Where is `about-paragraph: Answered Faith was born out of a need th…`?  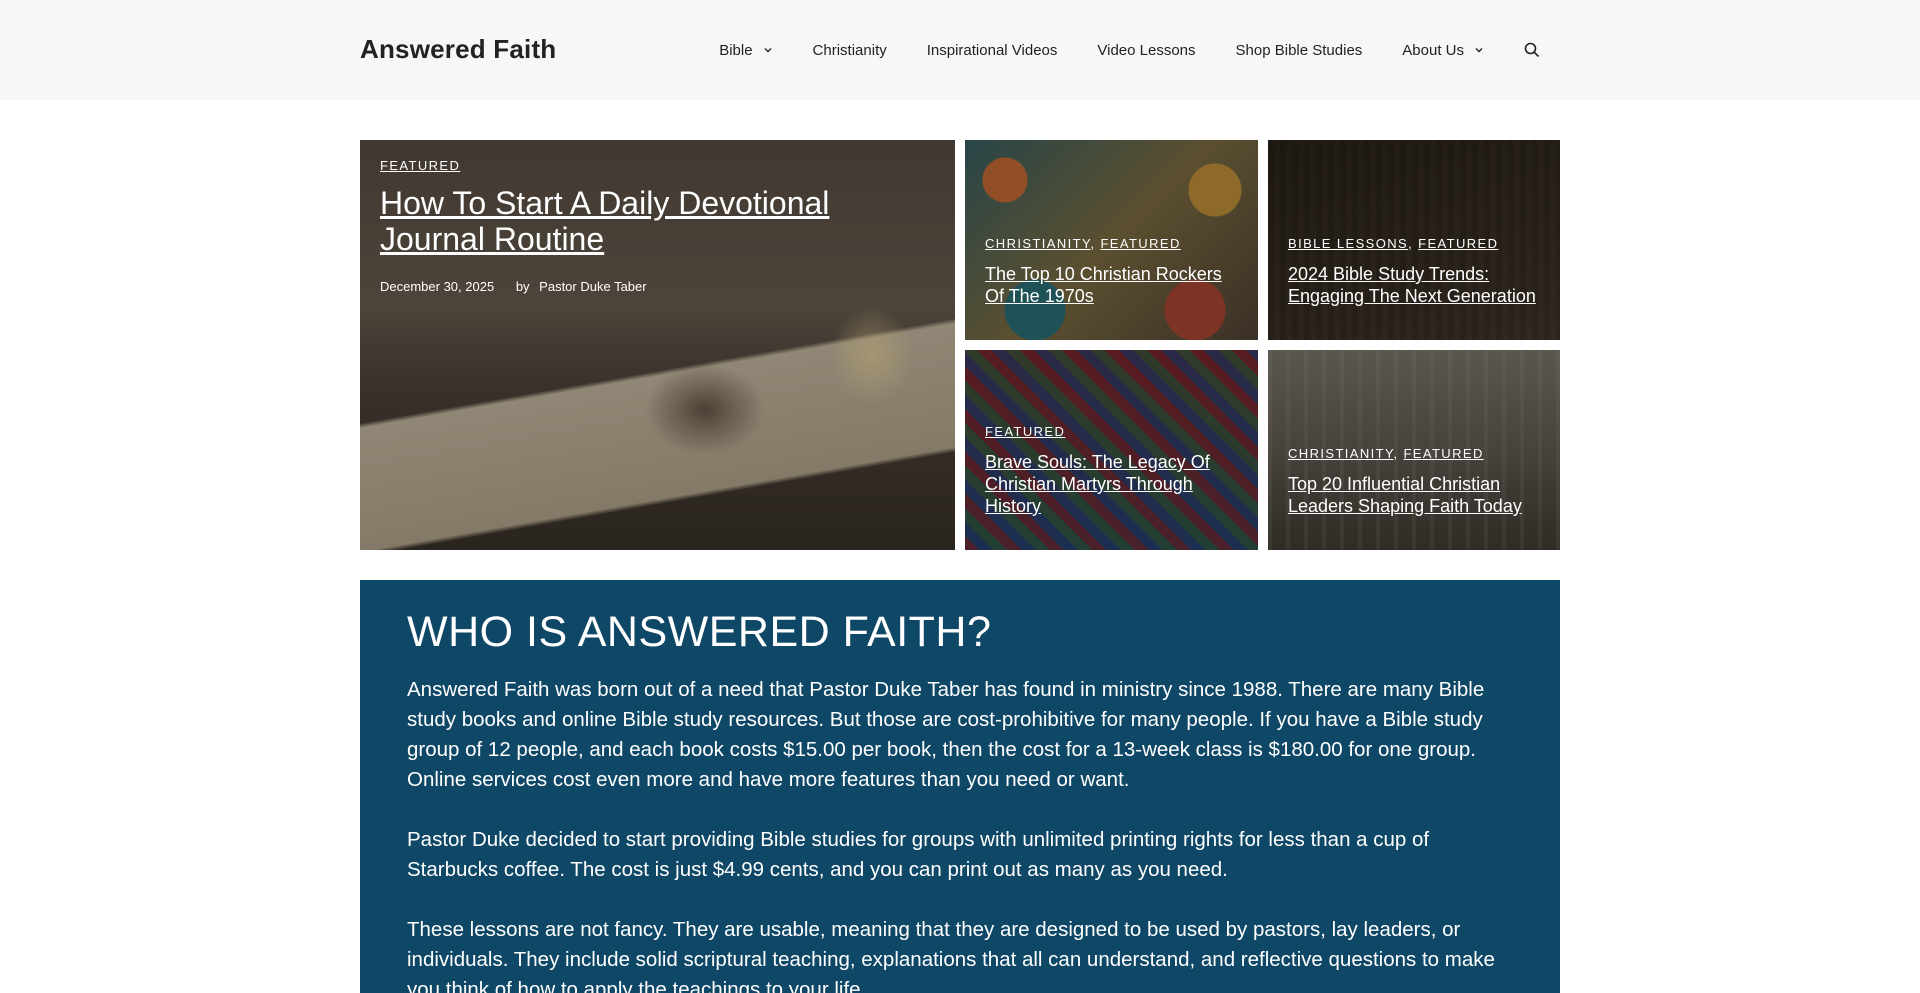 about-paragraph: Answered Faith was born out of a need th… is located at coordinates (946, 734).